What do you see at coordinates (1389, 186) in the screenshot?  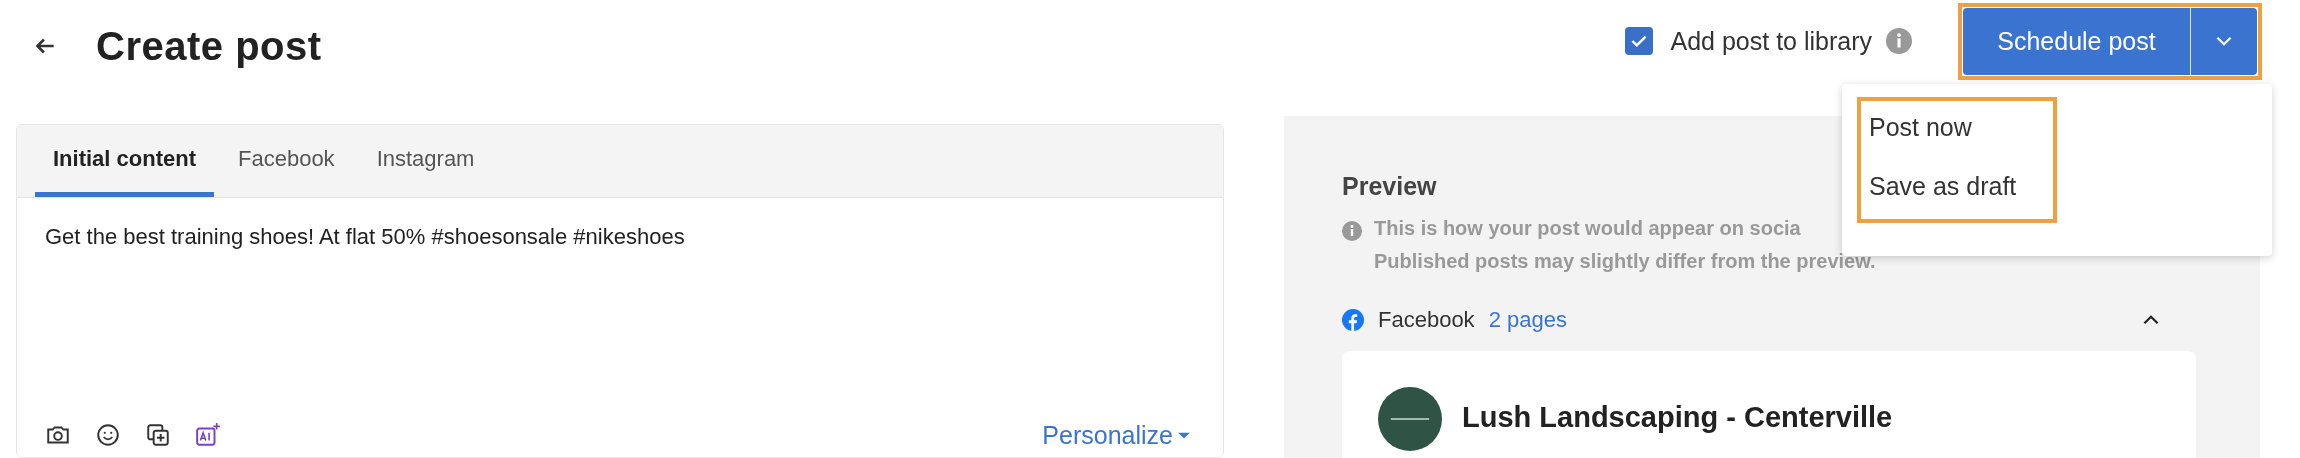 I see `preview-heading: Preview` at bounding box center [1389, 186].